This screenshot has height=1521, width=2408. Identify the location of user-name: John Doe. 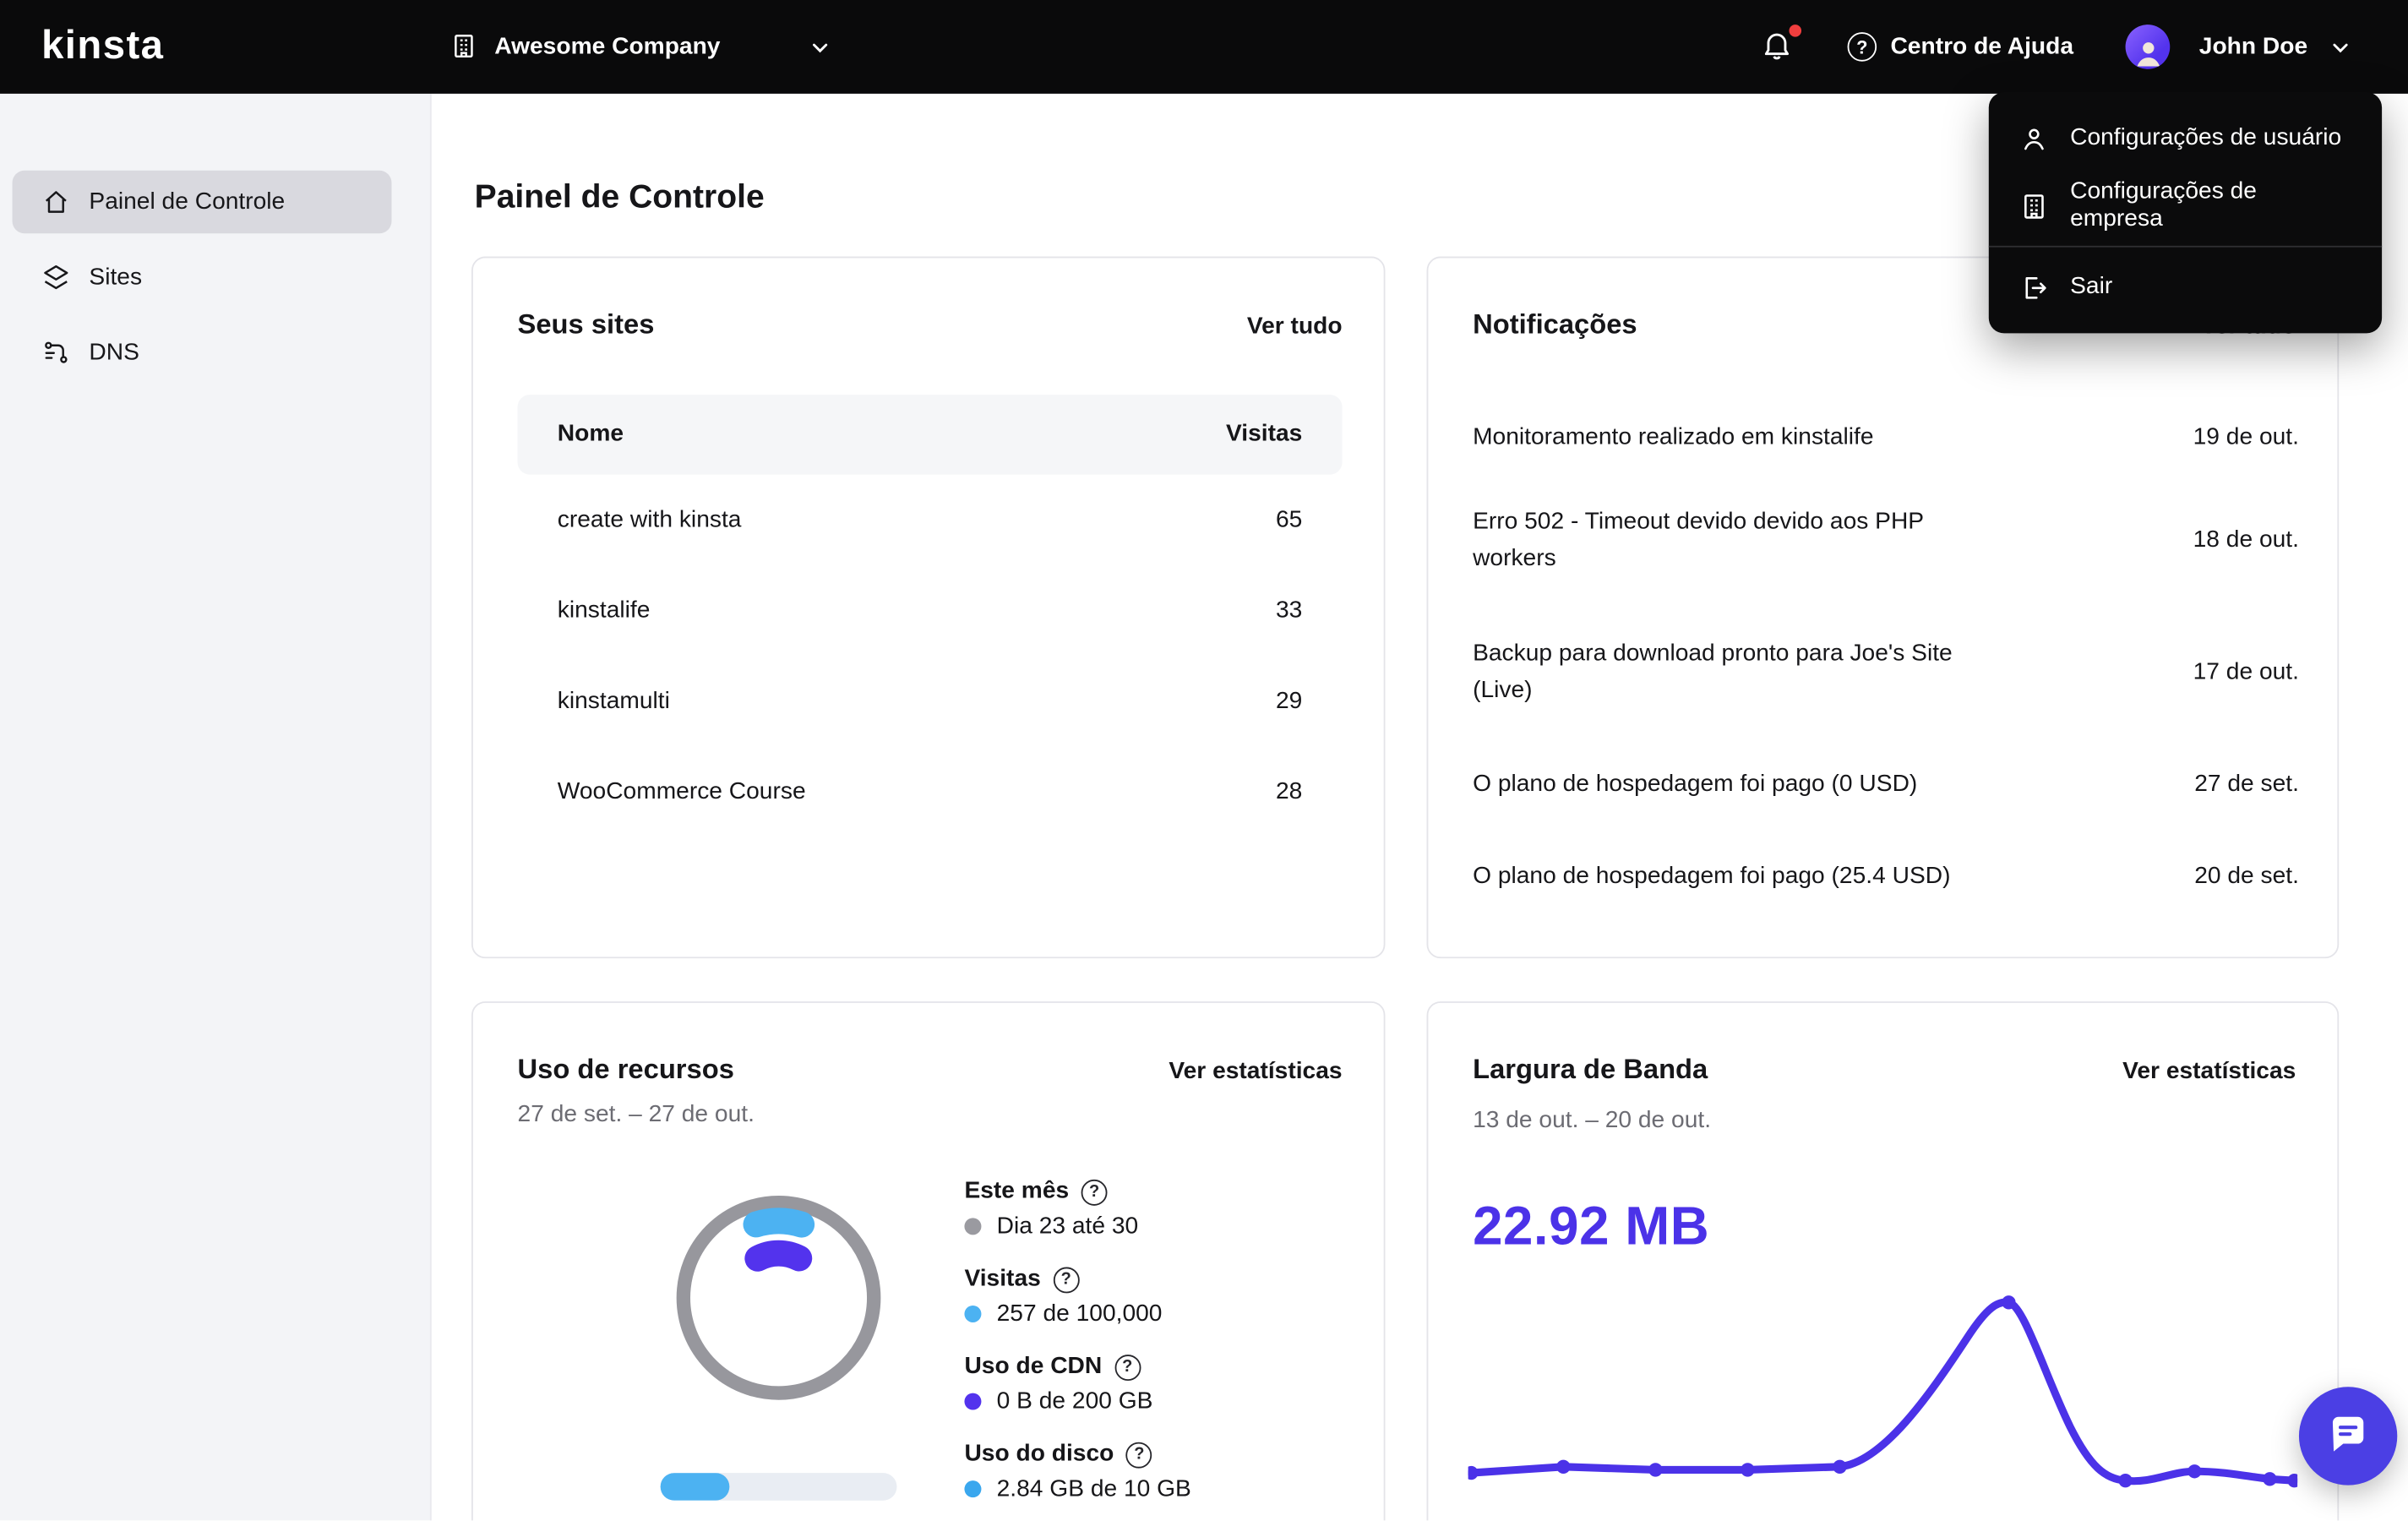
(2253, 46).